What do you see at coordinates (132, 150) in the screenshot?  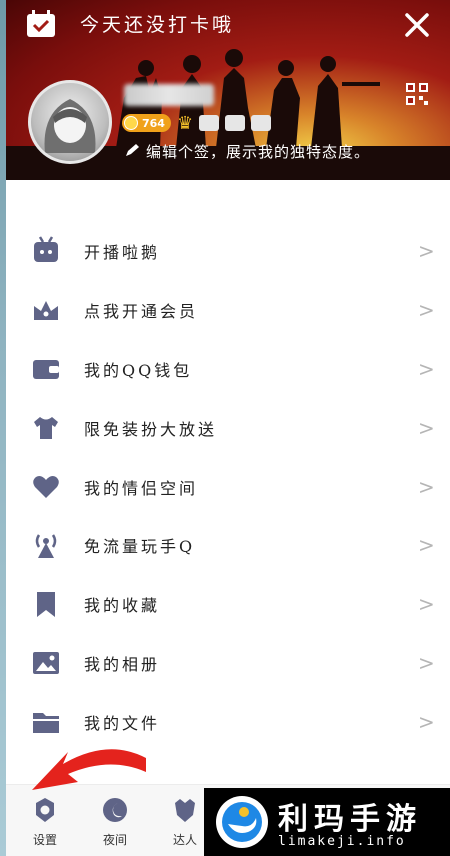 I see `pencil-icon` at bounding box center [132, 150].